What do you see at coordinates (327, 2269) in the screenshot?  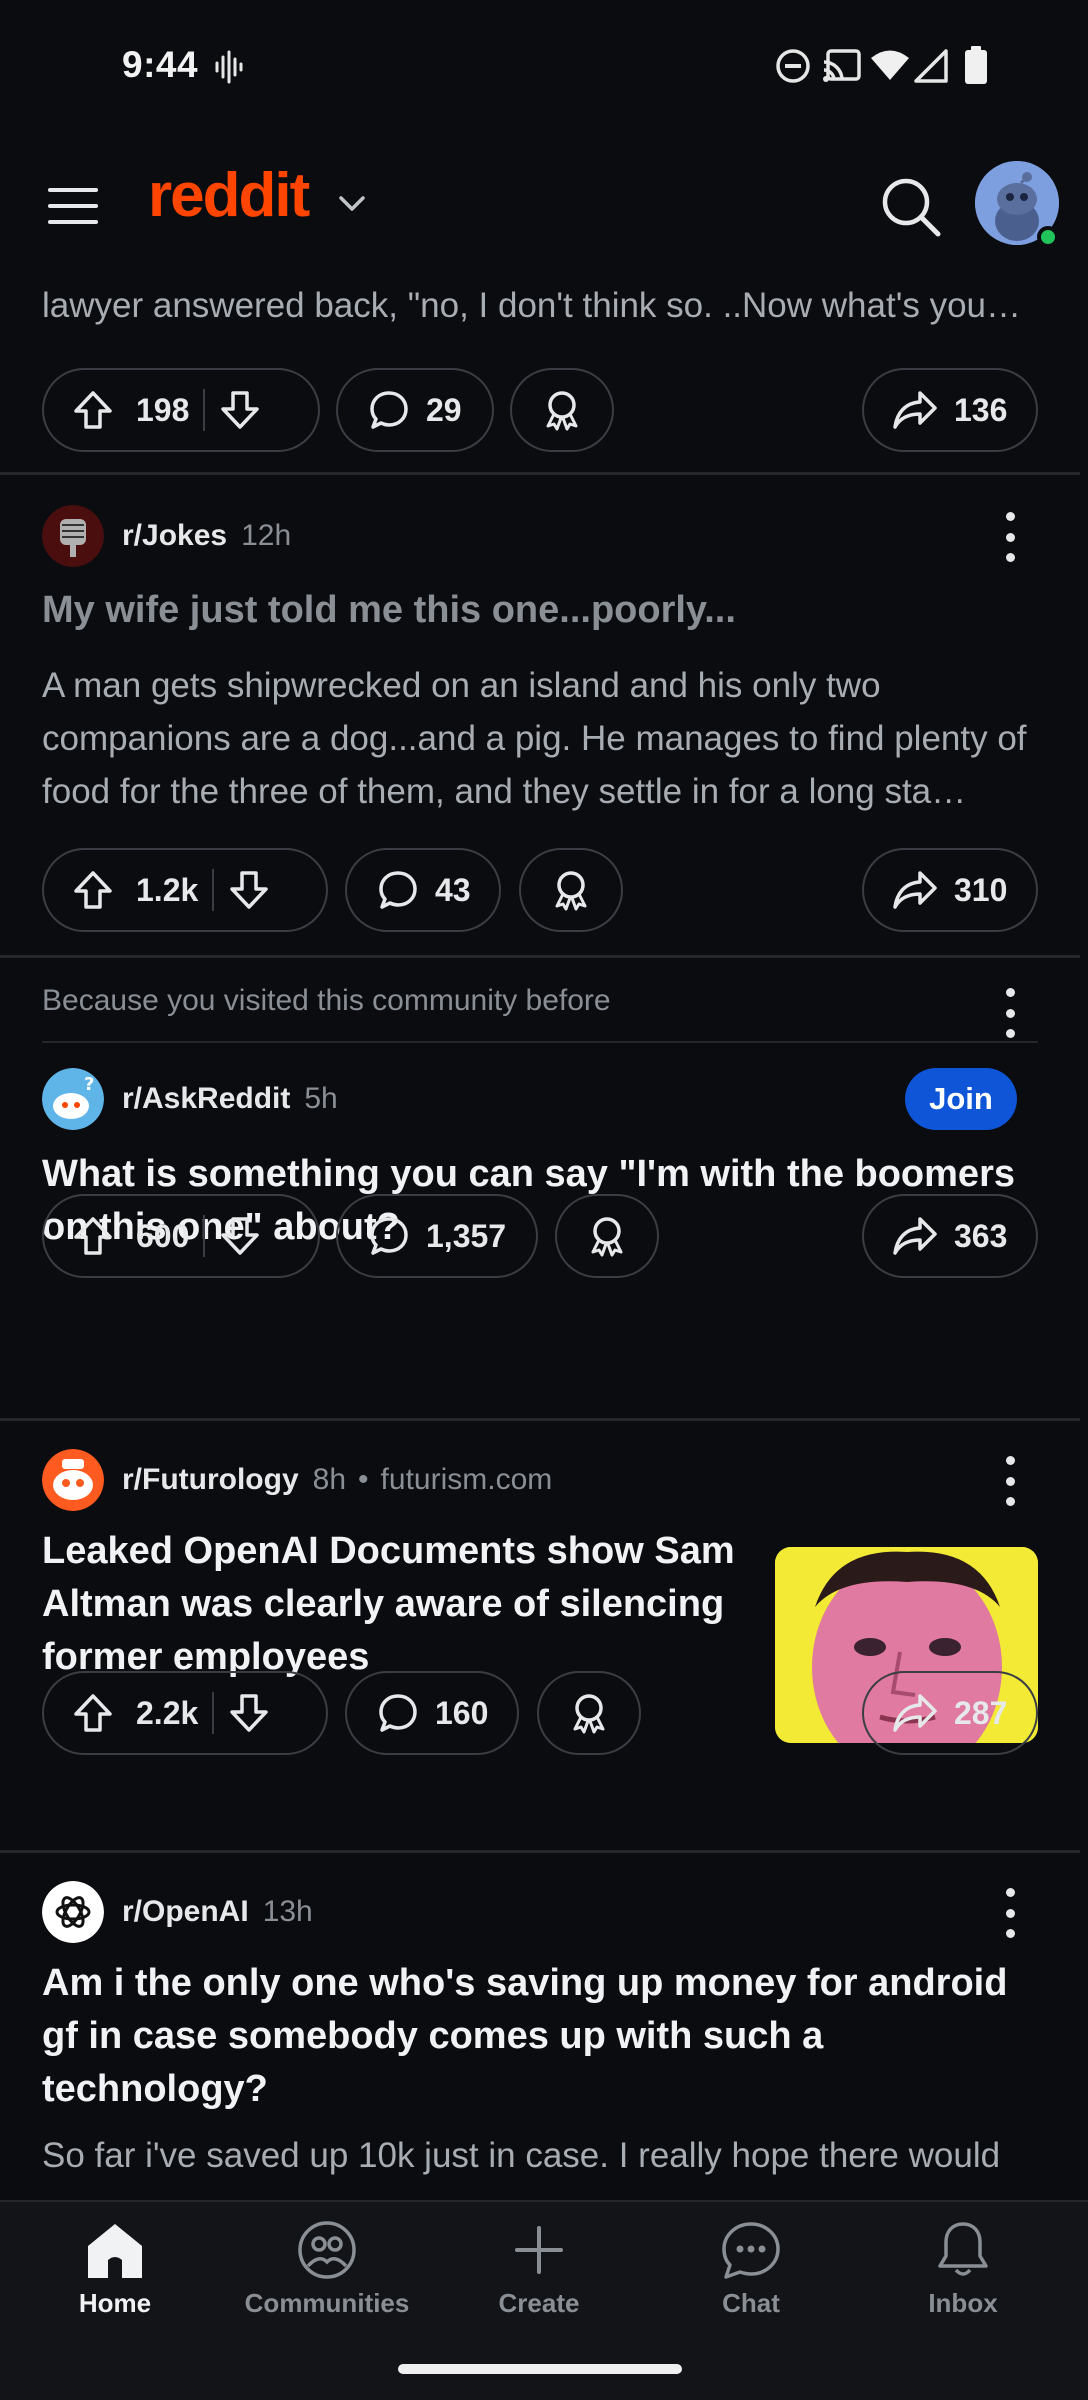 I see `nav-communities: Communities` at bounding box center [327, 2269].